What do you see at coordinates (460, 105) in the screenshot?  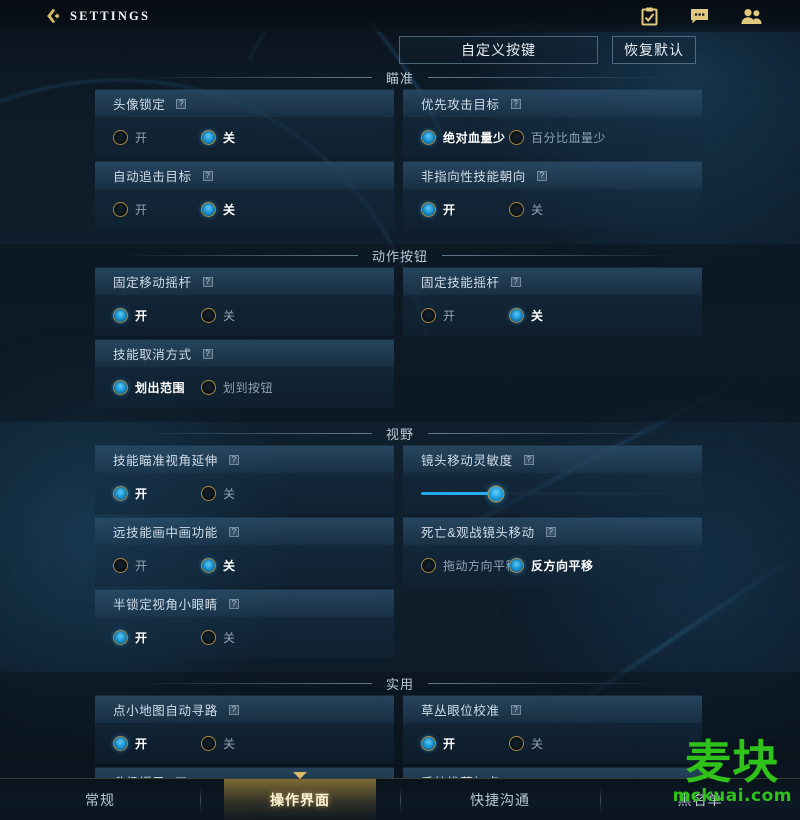 I see `setting-title: 优先攻击目标` at bounding box center [460, 105].